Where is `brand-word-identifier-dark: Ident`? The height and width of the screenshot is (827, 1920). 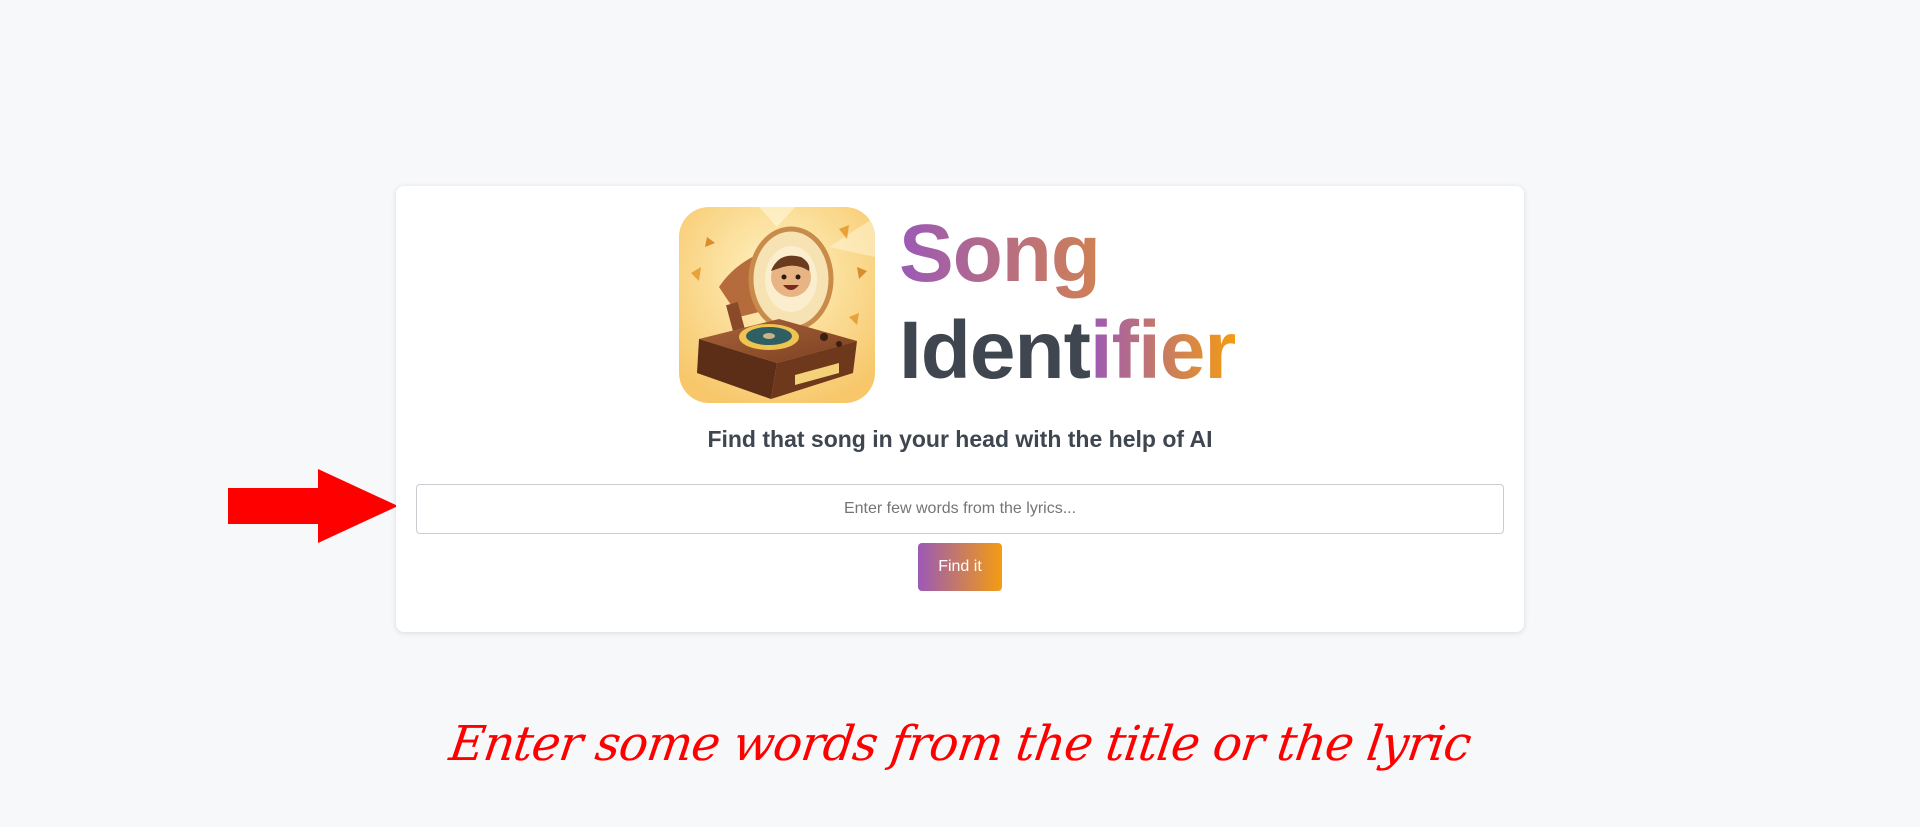
brand-word-identifier-dark: Ident is located at coordinates (995, 350).